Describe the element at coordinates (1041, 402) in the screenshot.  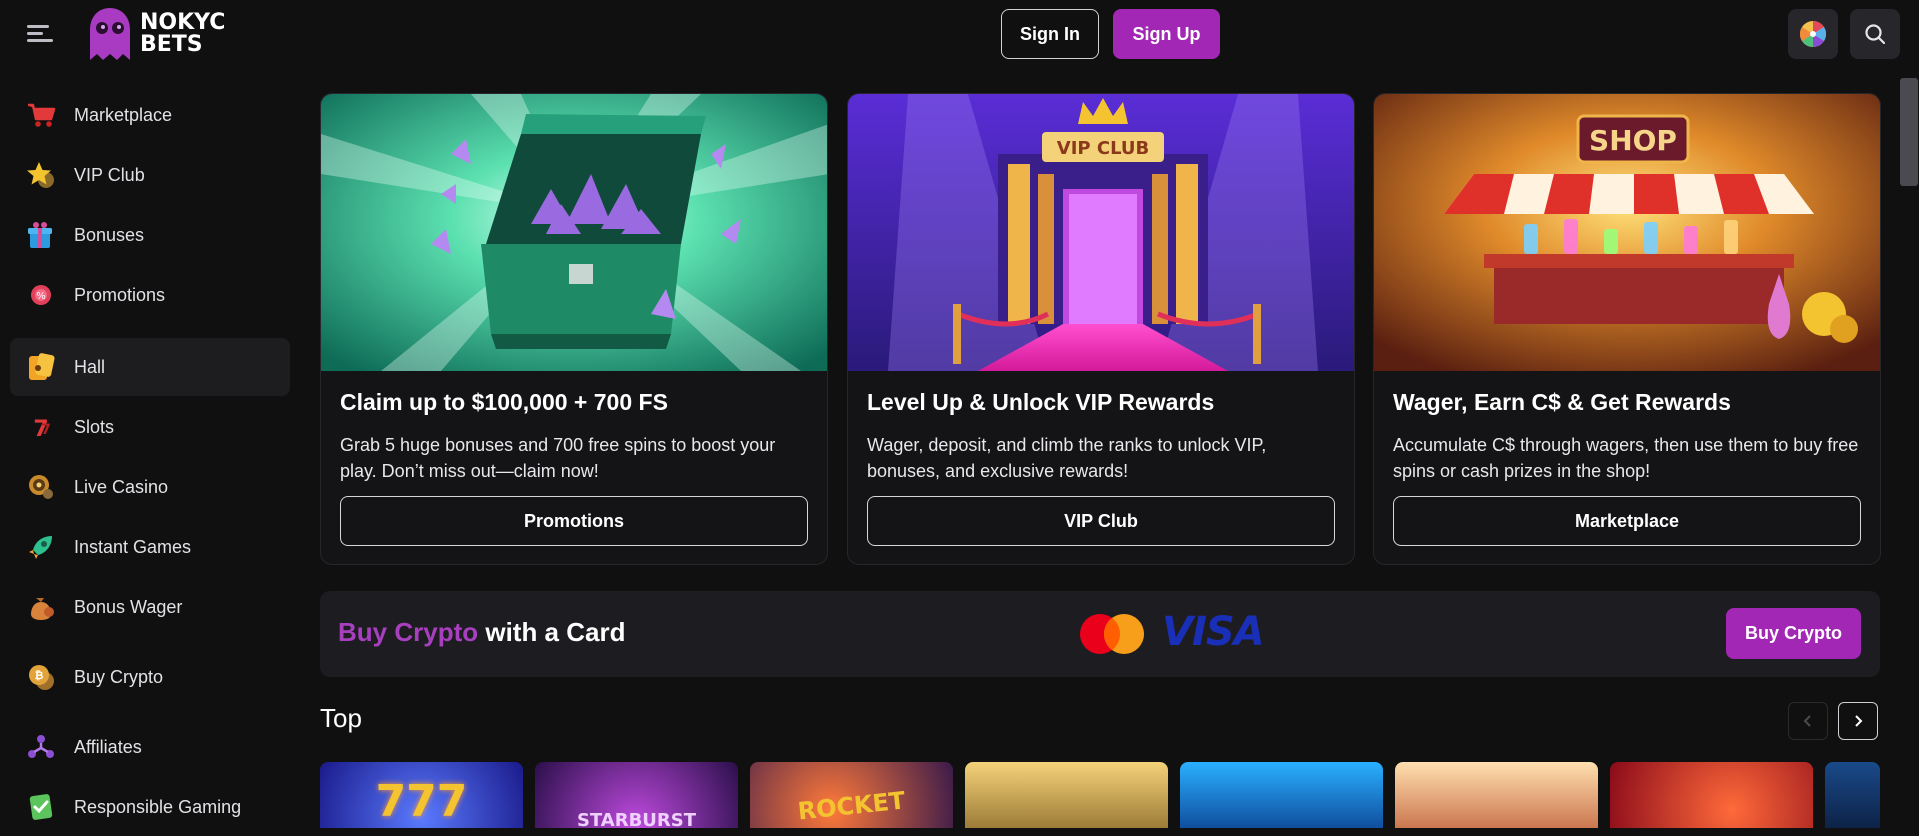
I see `promo-title: Level Up & Unlock VIP Rewards` at that location.